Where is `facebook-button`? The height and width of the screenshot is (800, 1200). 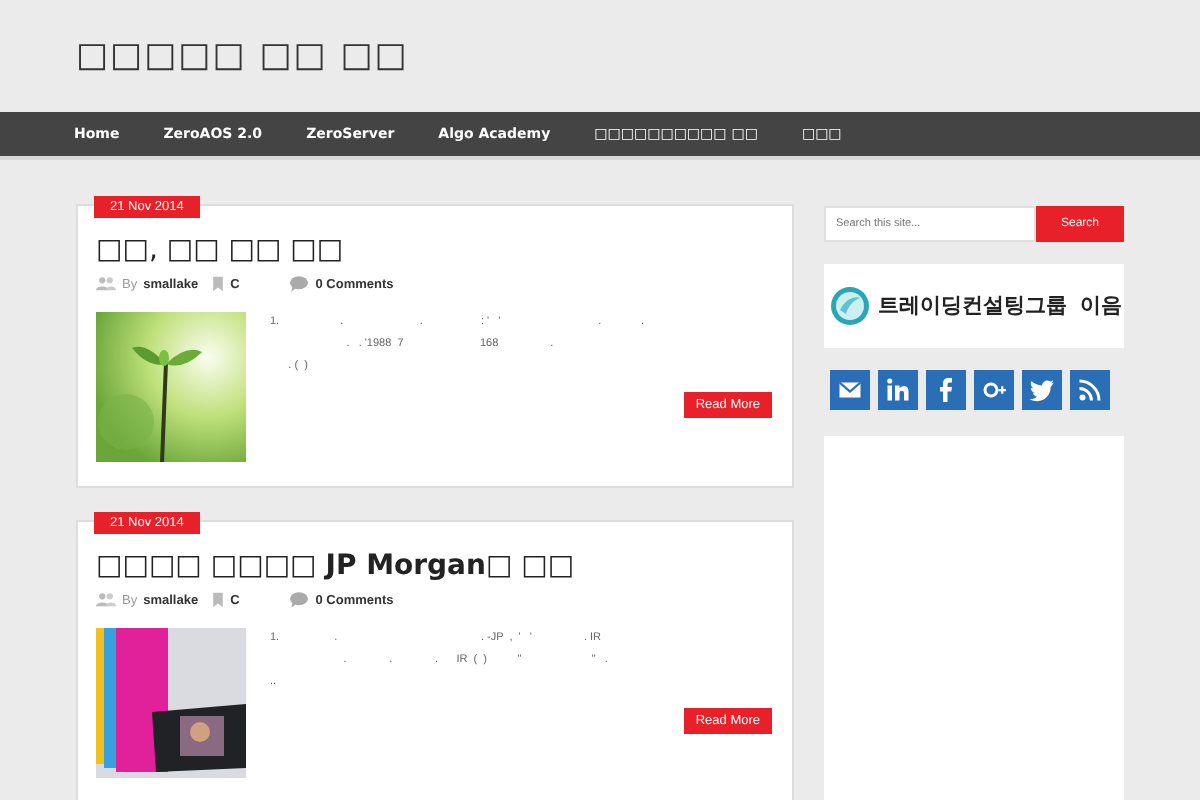 facebook-button is located at coordinates (946, 390).